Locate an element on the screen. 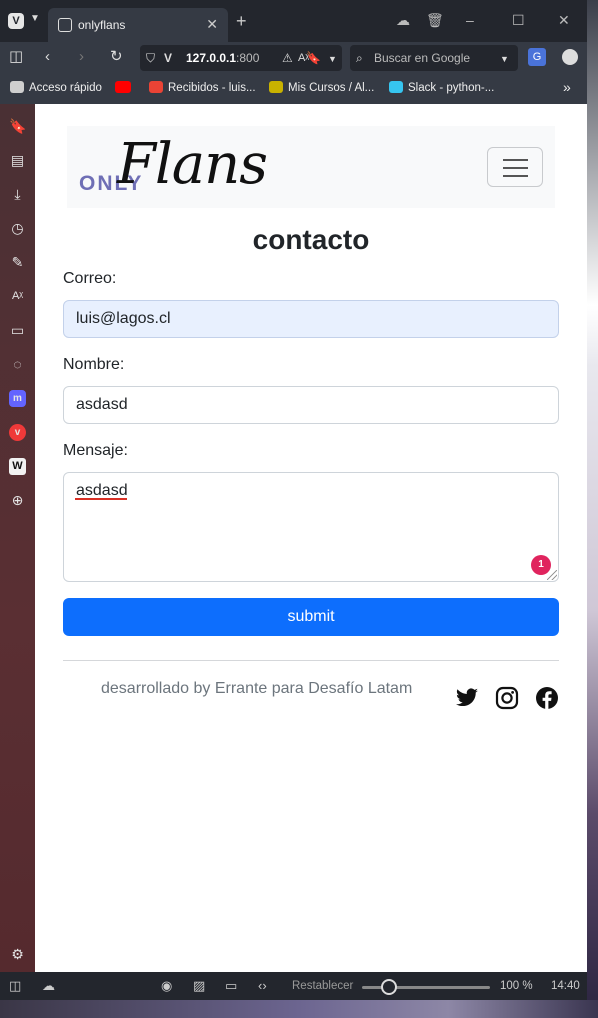 The width and height of the screenshot is (598, 1018). warning-icon: ⚠ is located at coordinates (287, 58).